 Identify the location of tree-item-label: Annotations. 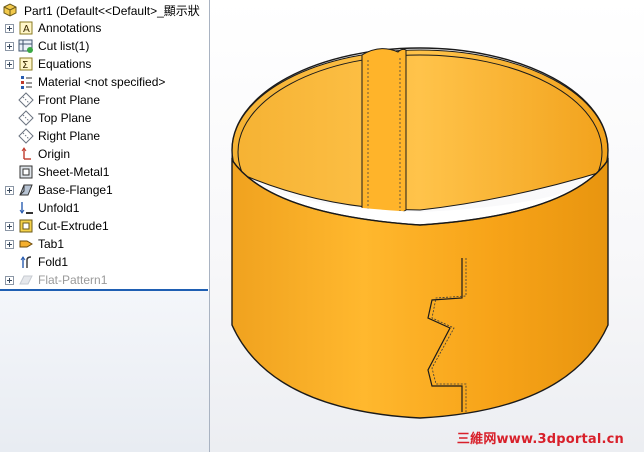
(70, 28).